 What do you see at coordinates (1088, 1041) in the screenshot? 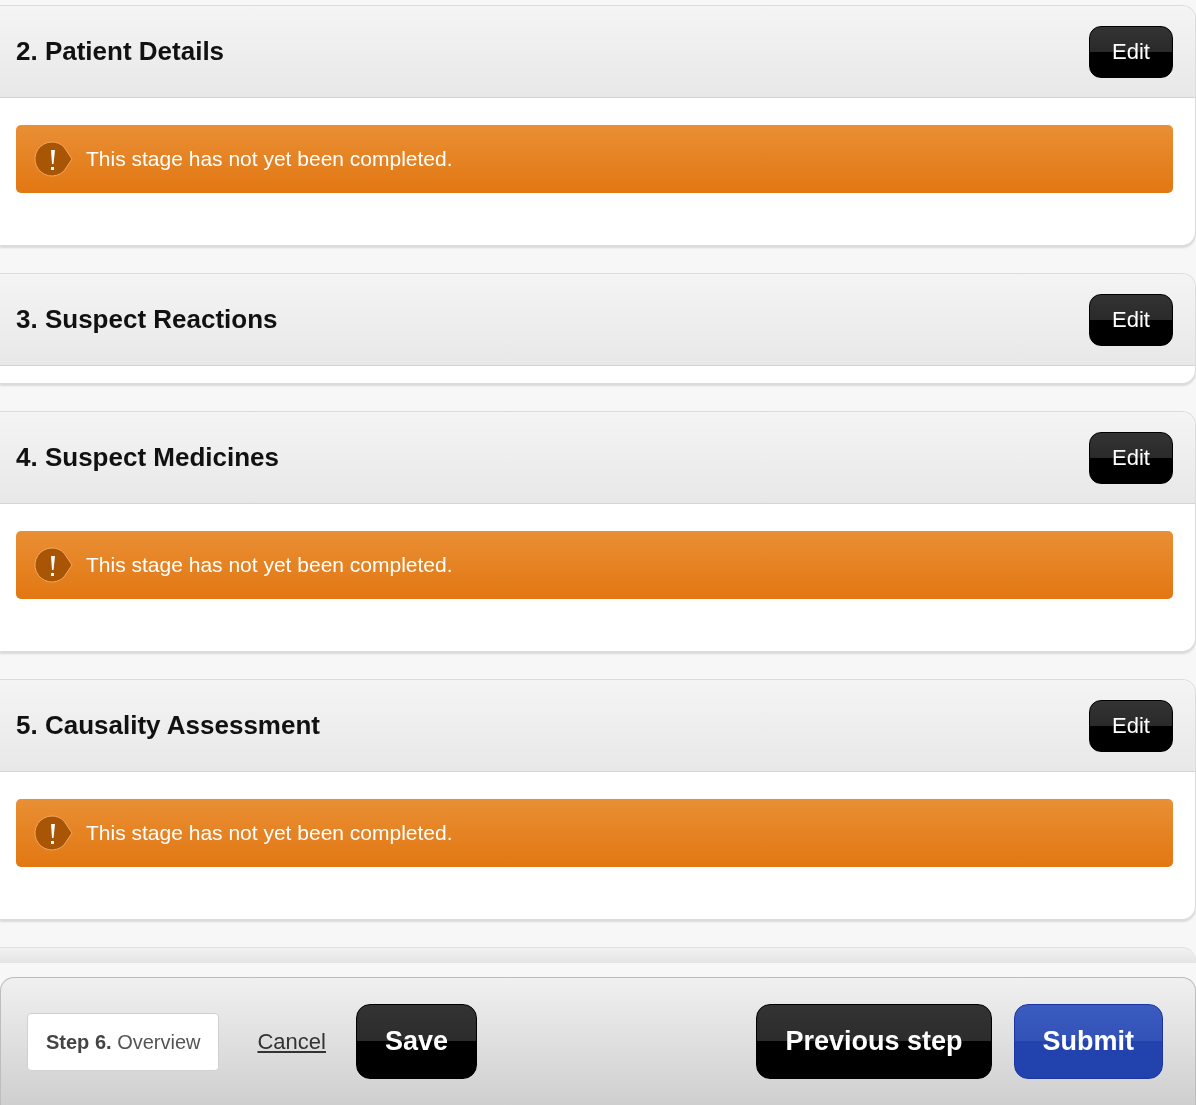
I see `submit-button: Submit` at bounding box center [1088, 1041].